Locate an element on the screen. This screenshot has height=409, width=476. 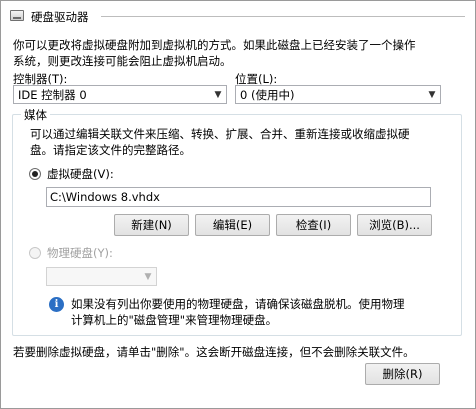
hard-drive-icon is located at coordinates (17, 15).